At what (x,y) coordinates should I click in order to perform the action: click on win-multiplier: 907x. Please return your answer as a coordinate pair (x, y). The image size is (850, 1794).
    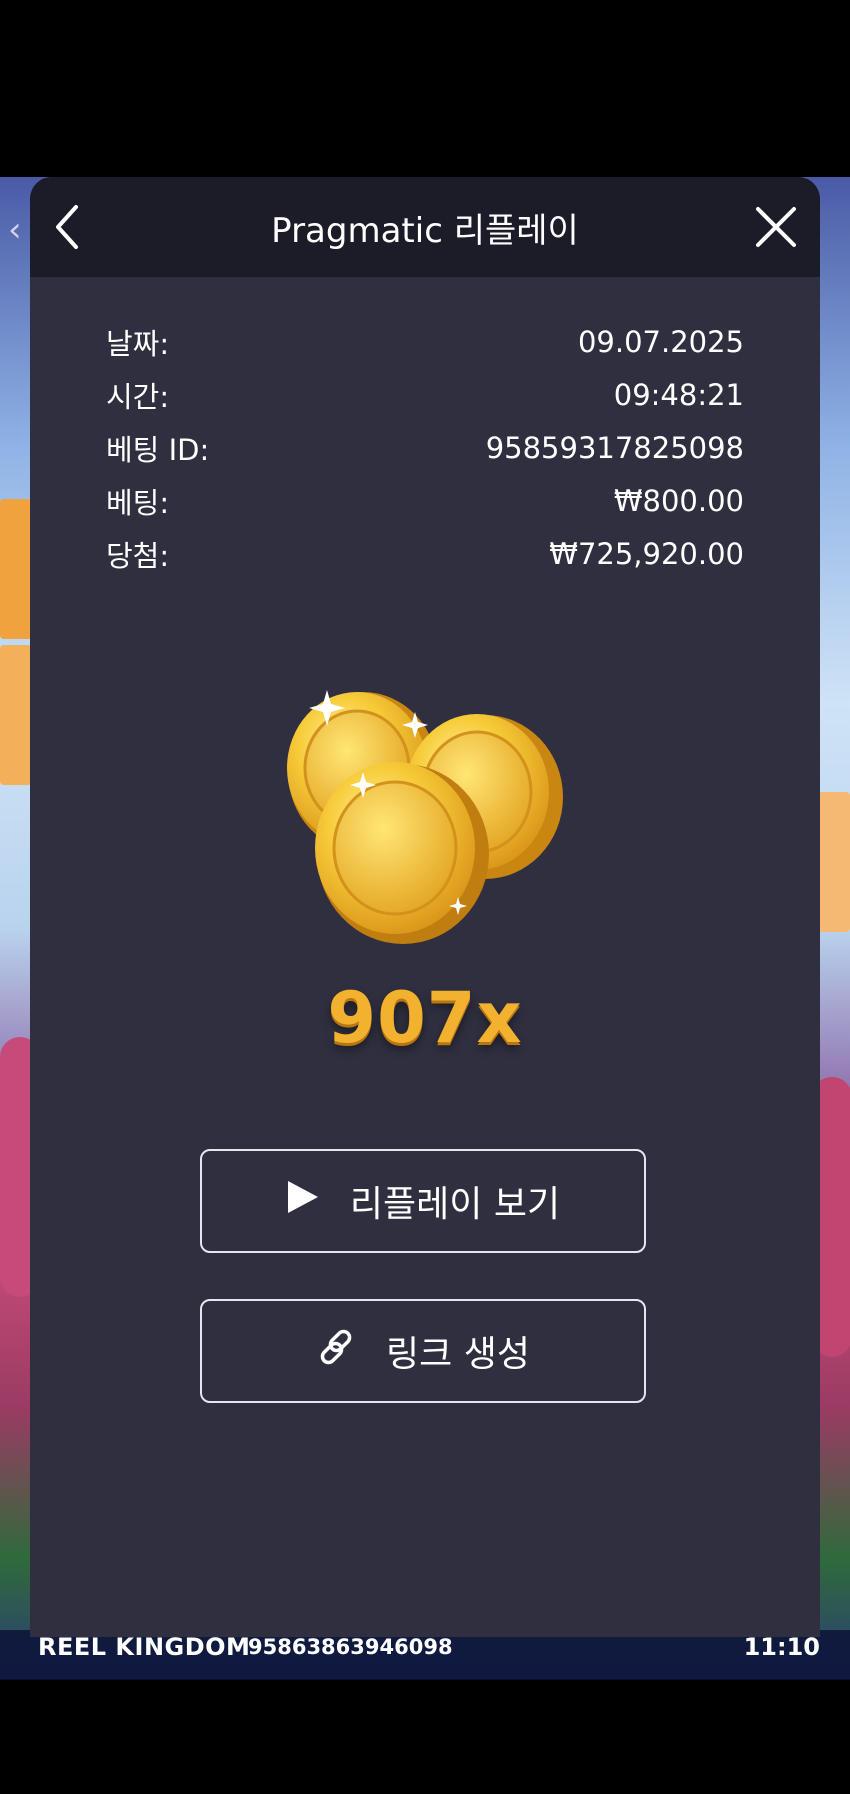
    Looking at the image, I should click on (425, 1018).